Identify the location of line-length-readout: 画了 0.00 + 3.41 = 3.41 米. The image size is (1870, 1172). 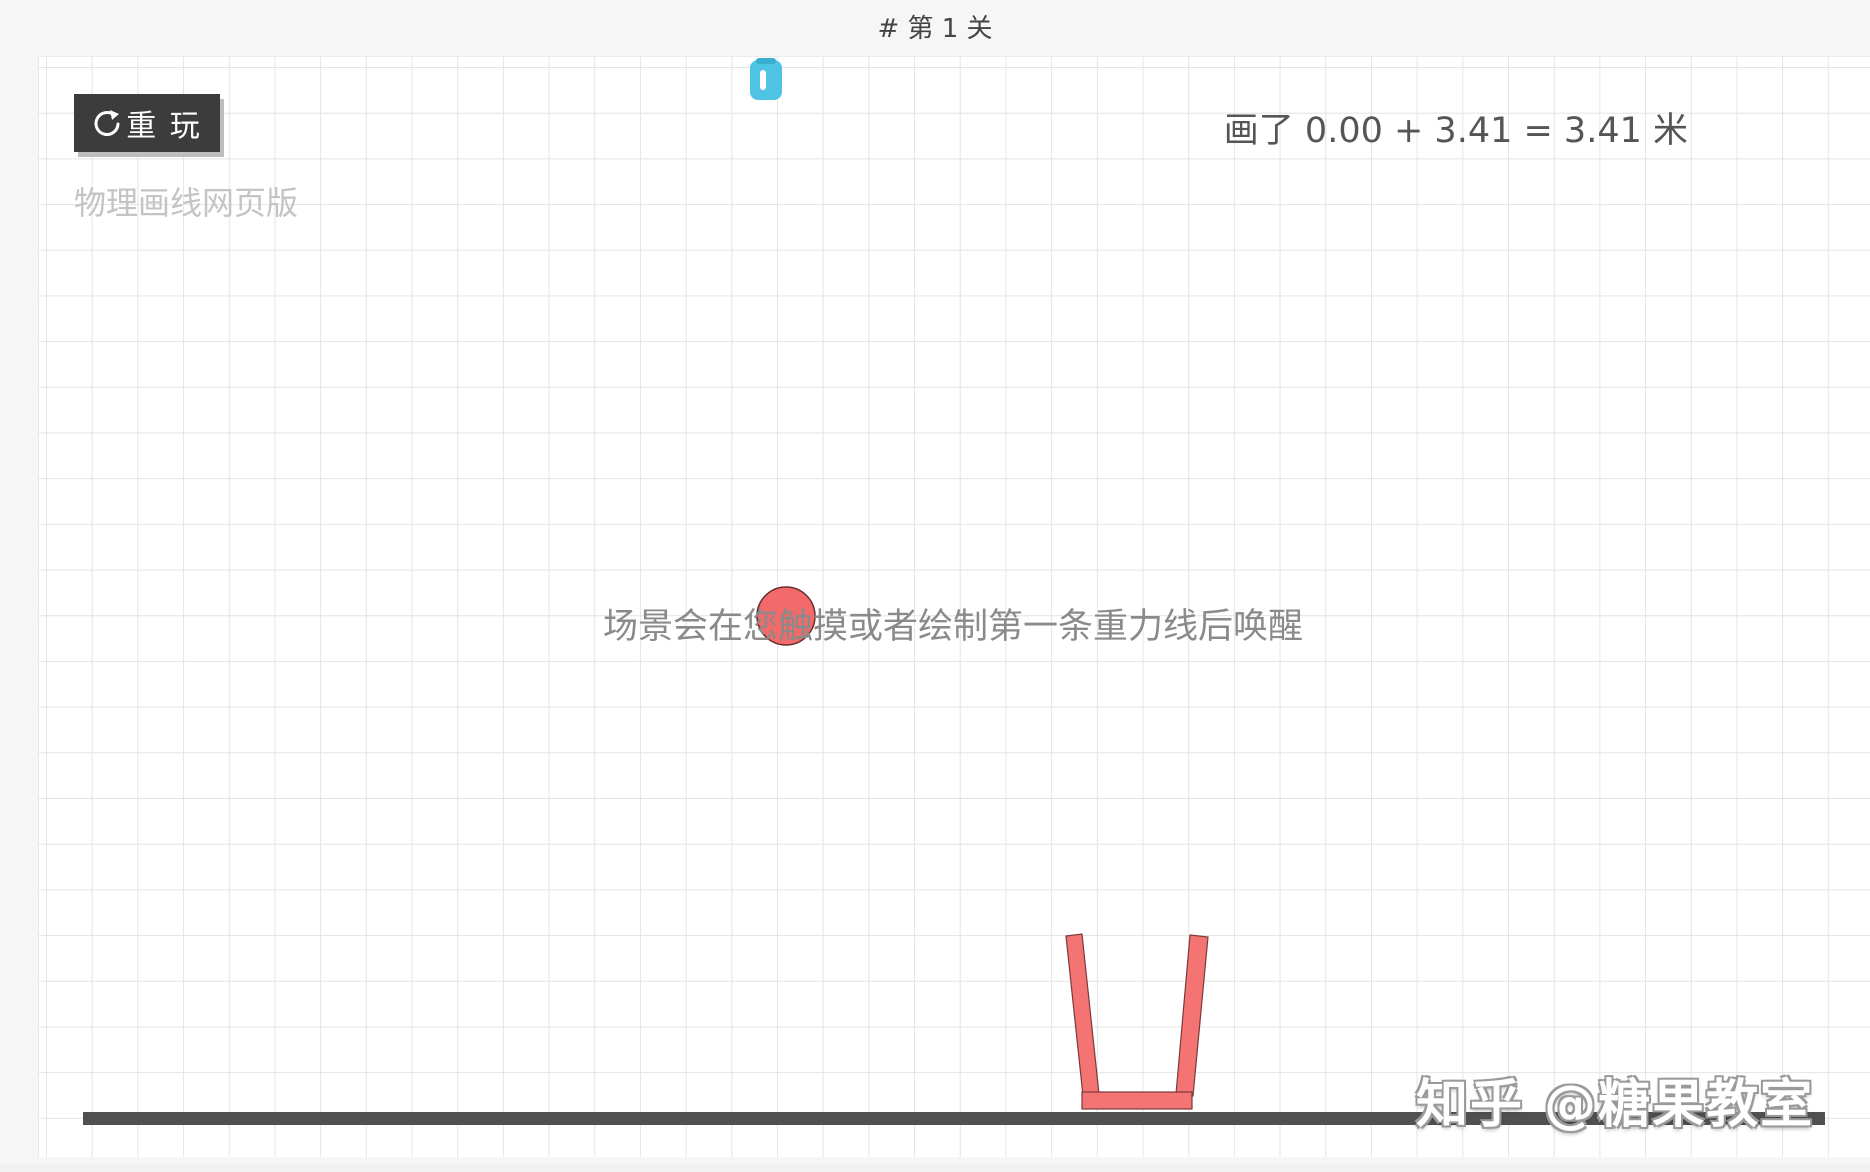
(1455, 131).